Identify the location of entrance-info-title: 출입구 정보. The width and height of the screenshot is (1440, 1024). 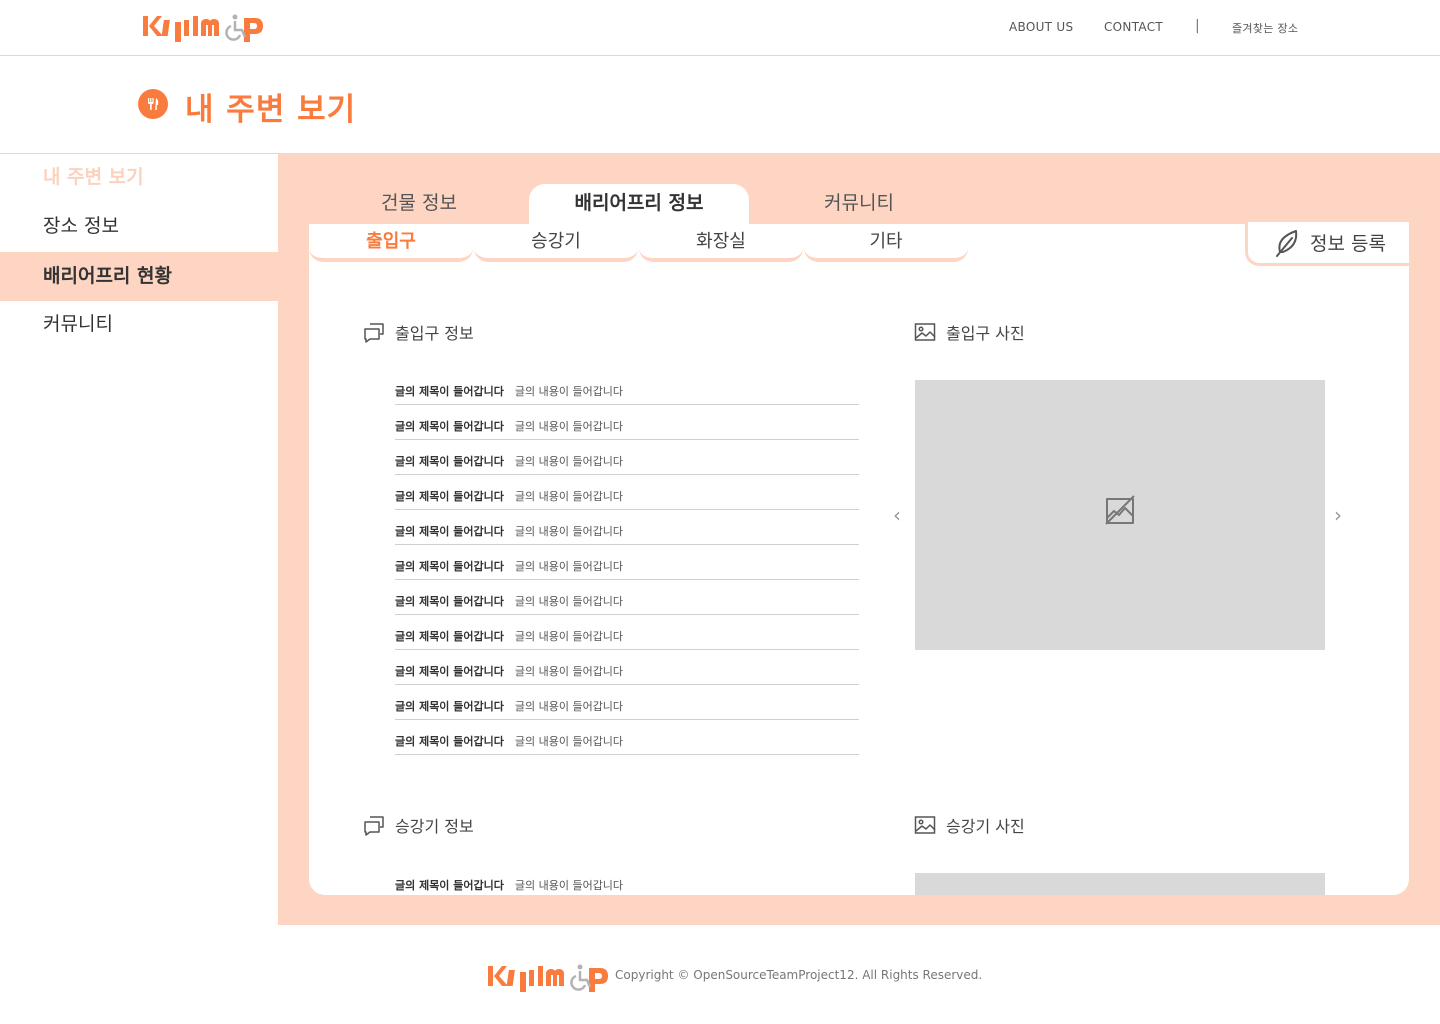
(434, 333).